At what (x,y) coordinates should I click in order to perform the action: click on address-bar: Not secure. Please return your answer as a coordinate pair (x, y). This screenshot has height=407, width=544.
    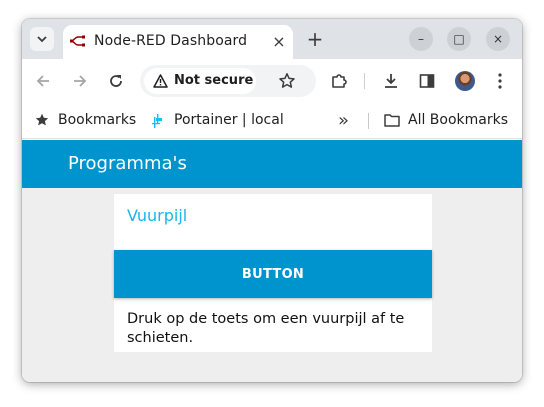
    Looking at the image, I should click on (228, 81).